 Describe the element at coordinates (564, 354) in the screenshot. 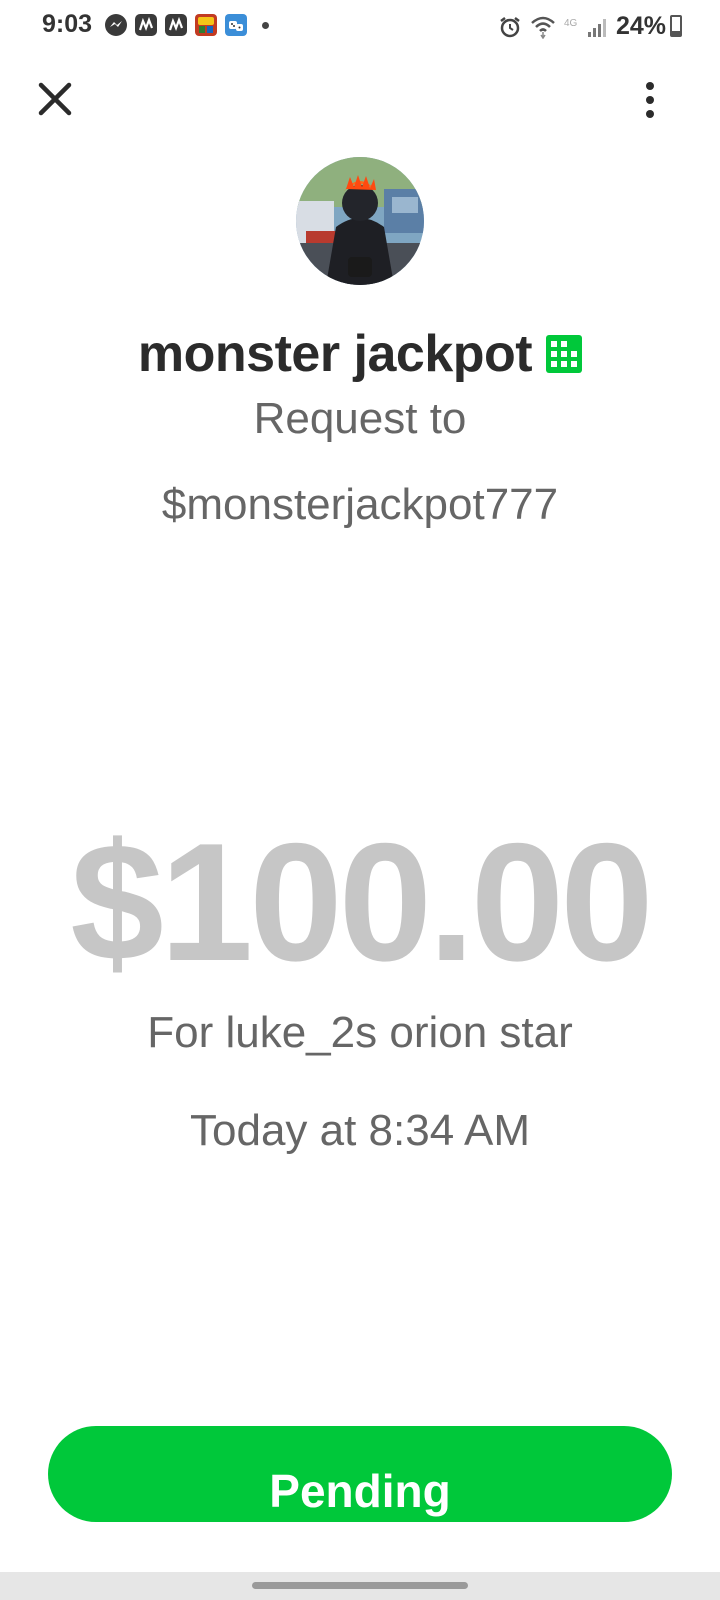

I see `business-building-icon` at that location.